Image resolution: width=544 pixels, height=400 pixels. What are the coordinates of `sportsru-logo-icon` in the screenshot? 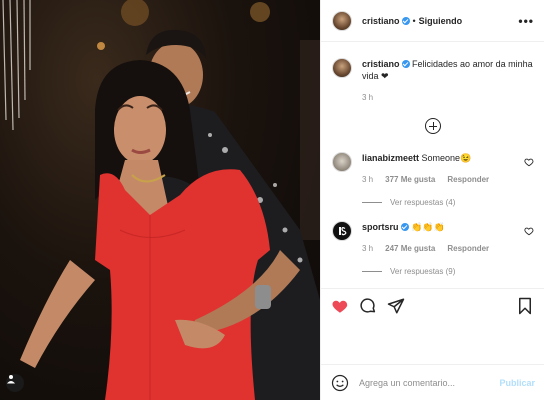 It's located at (343, 231).